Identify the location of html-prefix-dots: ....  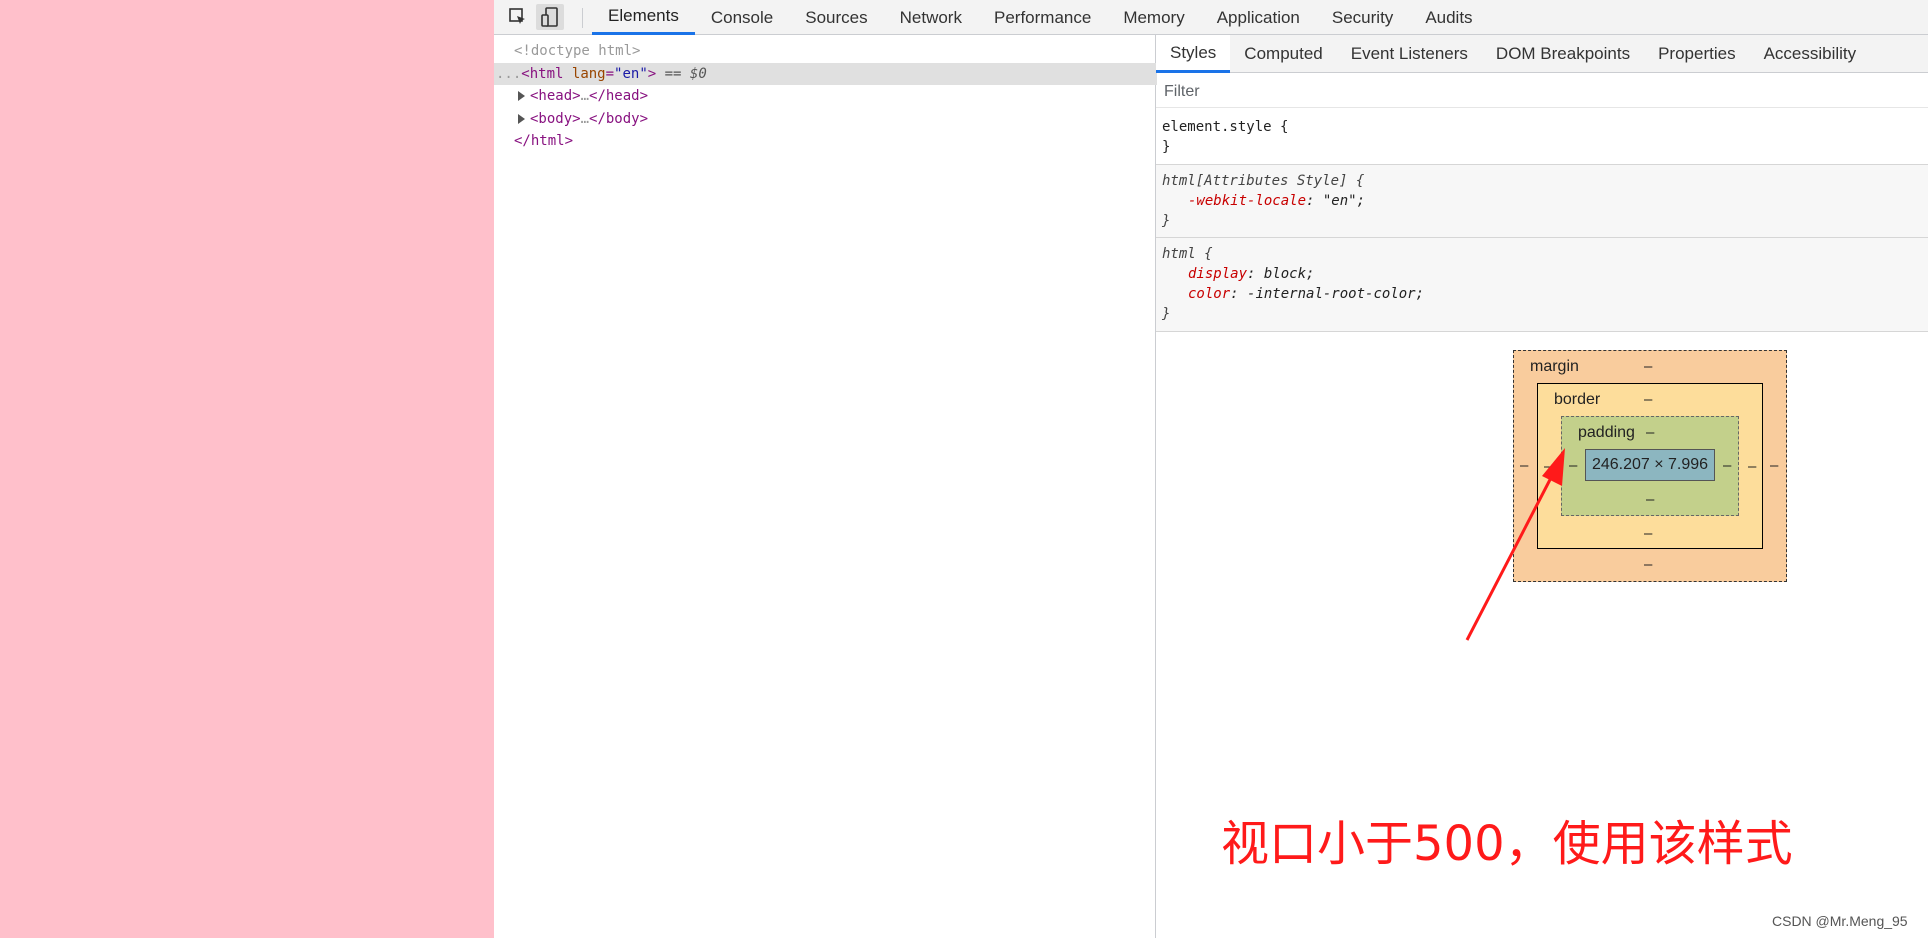
(509, 74).